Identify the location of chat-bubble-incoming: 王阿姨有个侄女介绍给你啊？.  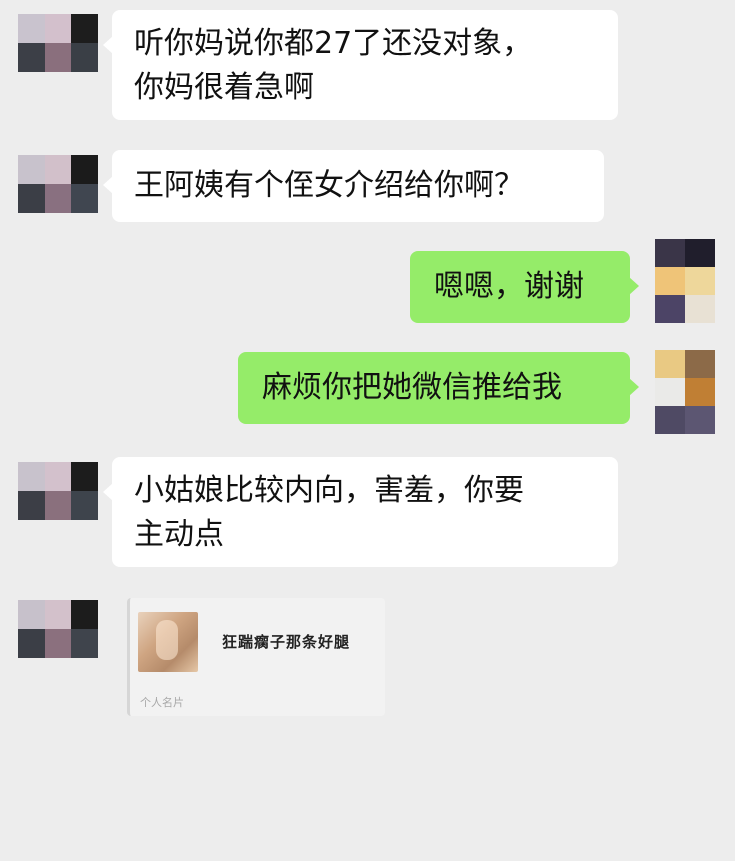
(353, 186).